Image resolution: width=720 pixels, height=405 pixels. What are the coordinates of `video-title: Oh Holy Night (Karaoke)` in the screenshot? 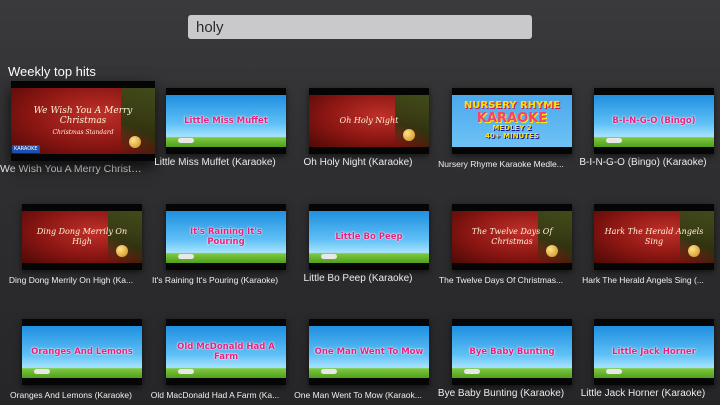 It's located at (358, 162).